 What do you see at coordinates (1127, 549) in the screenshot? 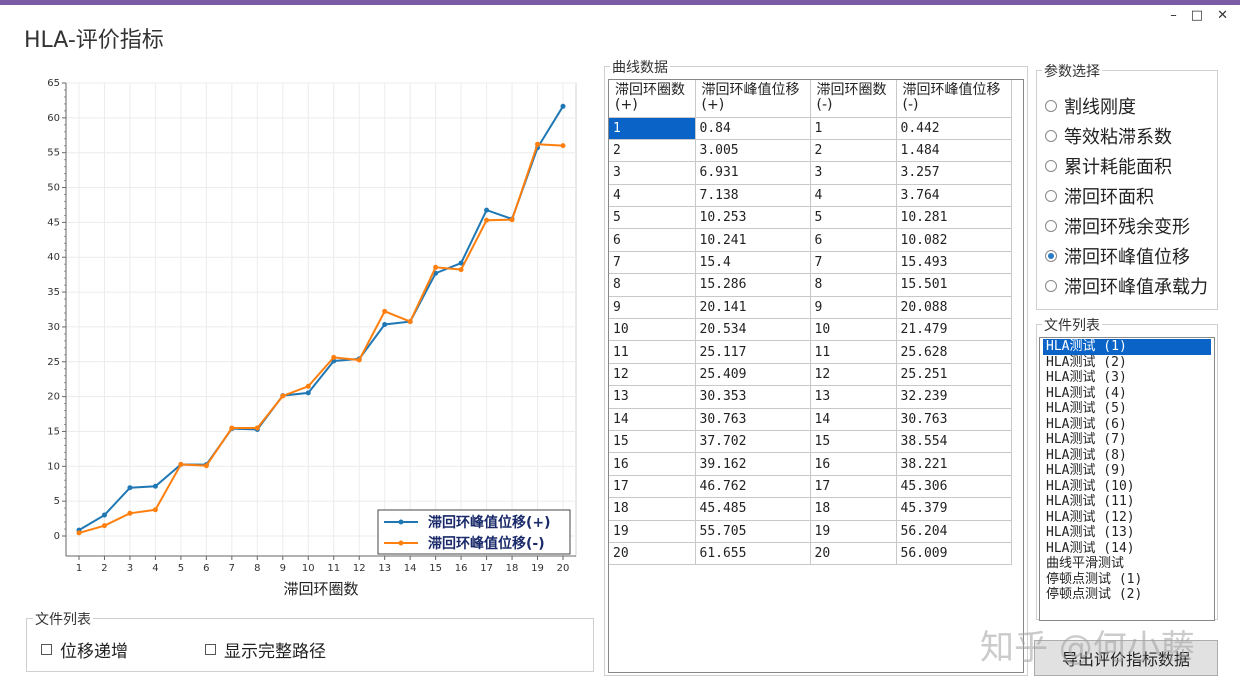
I see `file-list-item: HLA测试 (14)` at bounding box center [1127, 549].